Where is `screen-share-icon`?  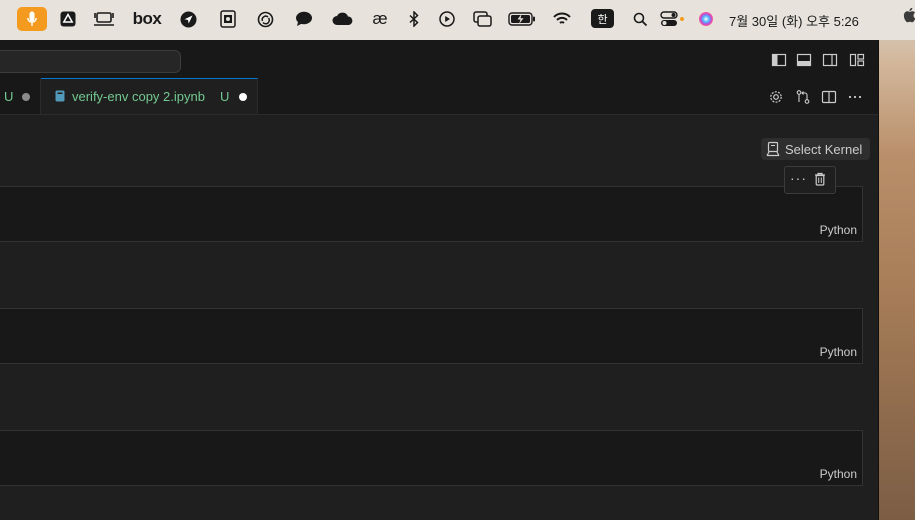 screen-share-icon is located at coordinates (104, 19).